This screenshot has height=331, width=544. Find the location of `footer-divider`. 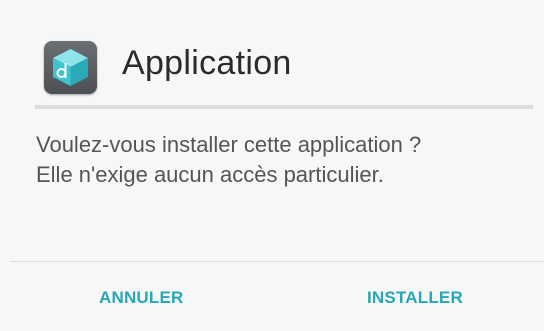

footer-divider is located at coordinates (277, 261).